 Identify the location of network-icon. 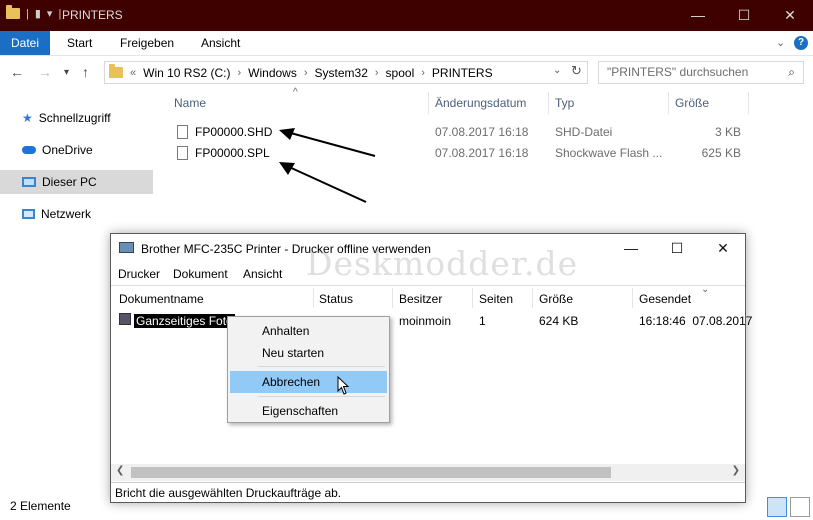
(28, 214).